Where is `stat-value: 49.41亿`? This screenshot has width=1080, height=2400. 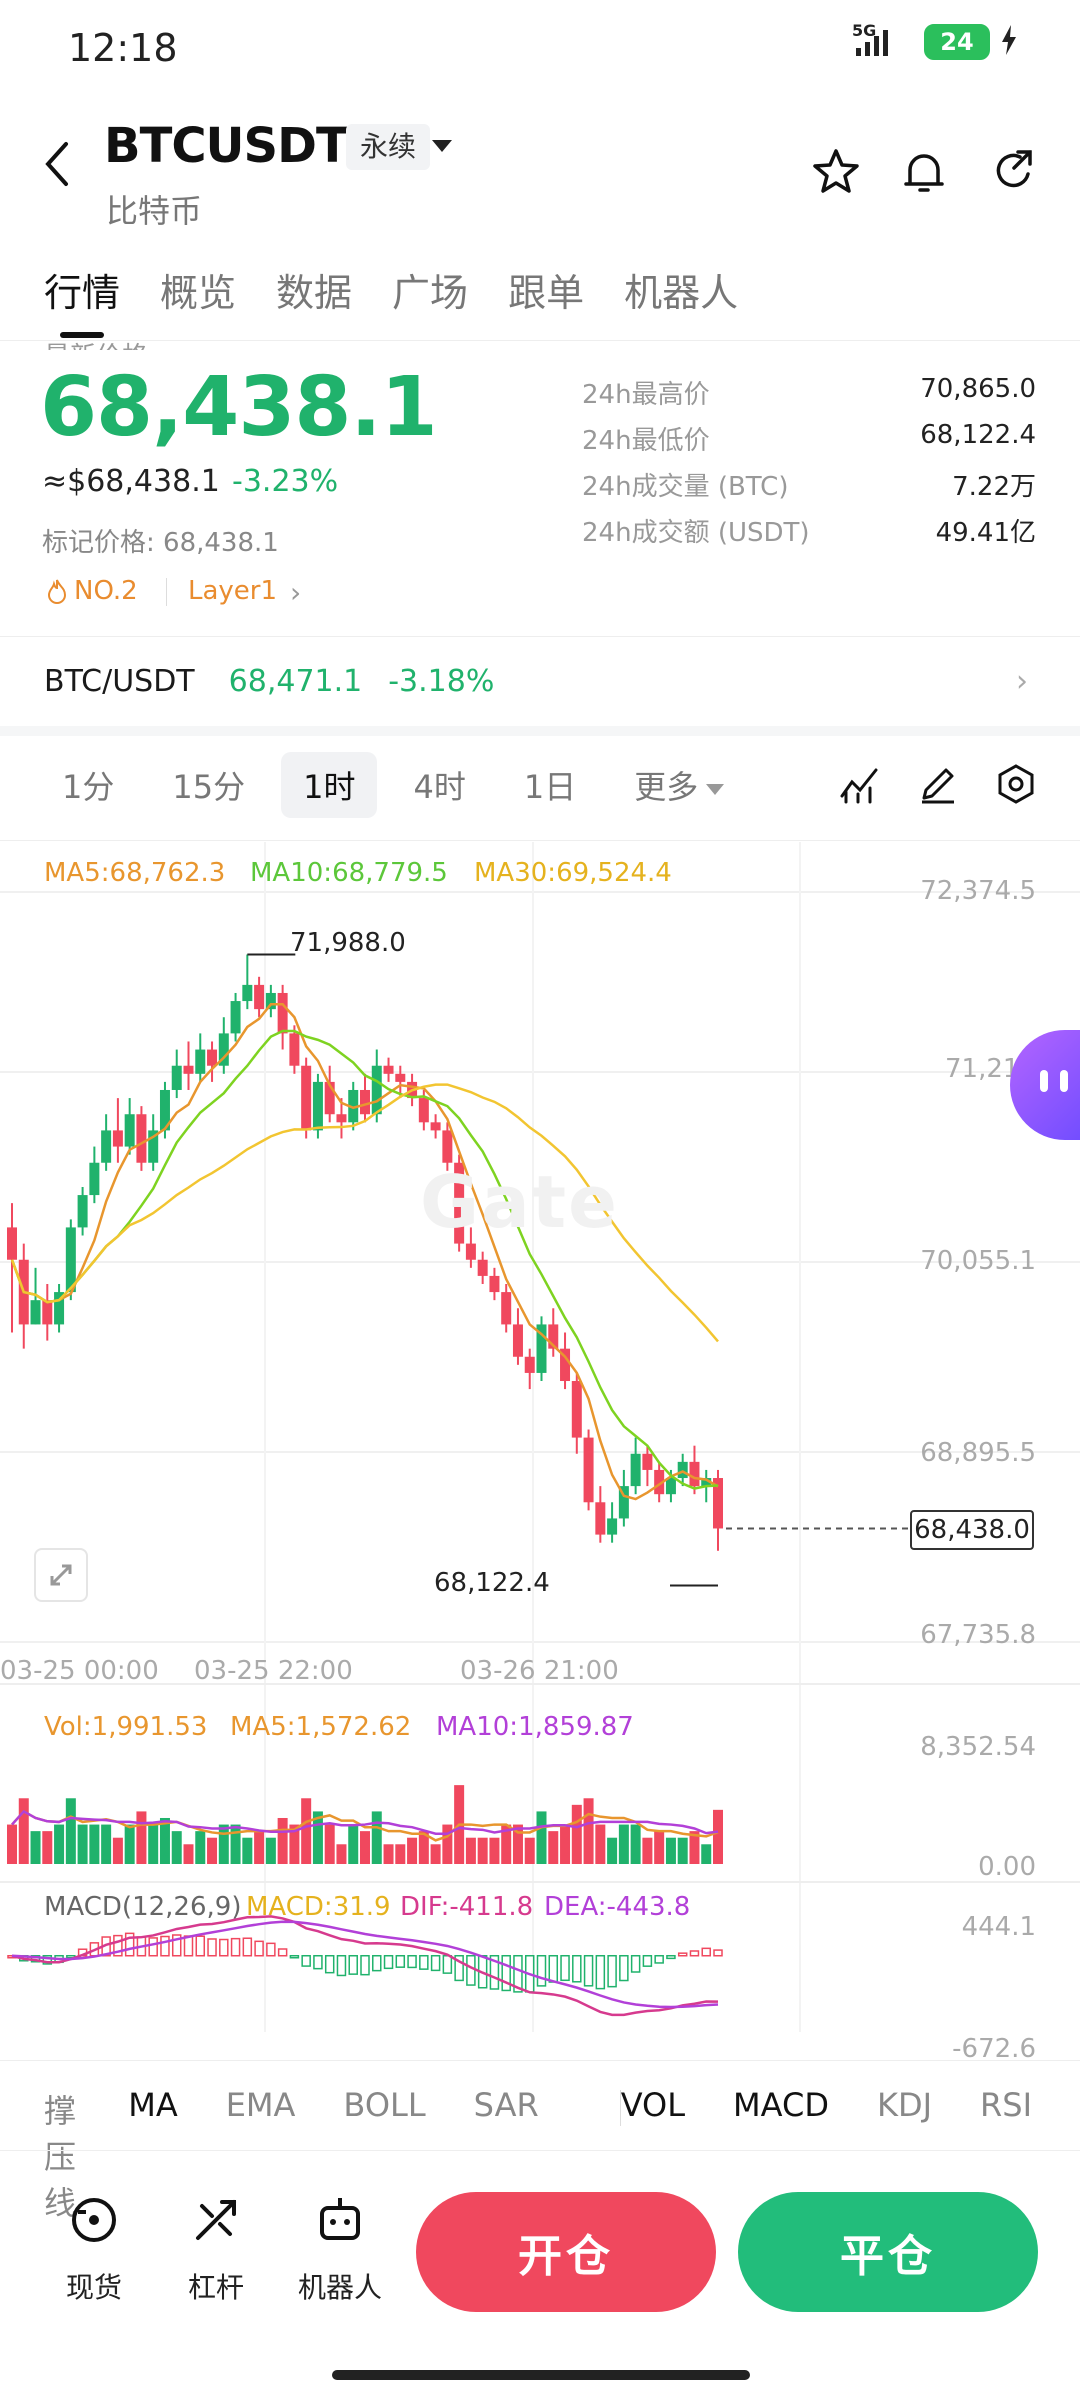
stat-value: 49.41亿 is located at coordinates (985, 533).